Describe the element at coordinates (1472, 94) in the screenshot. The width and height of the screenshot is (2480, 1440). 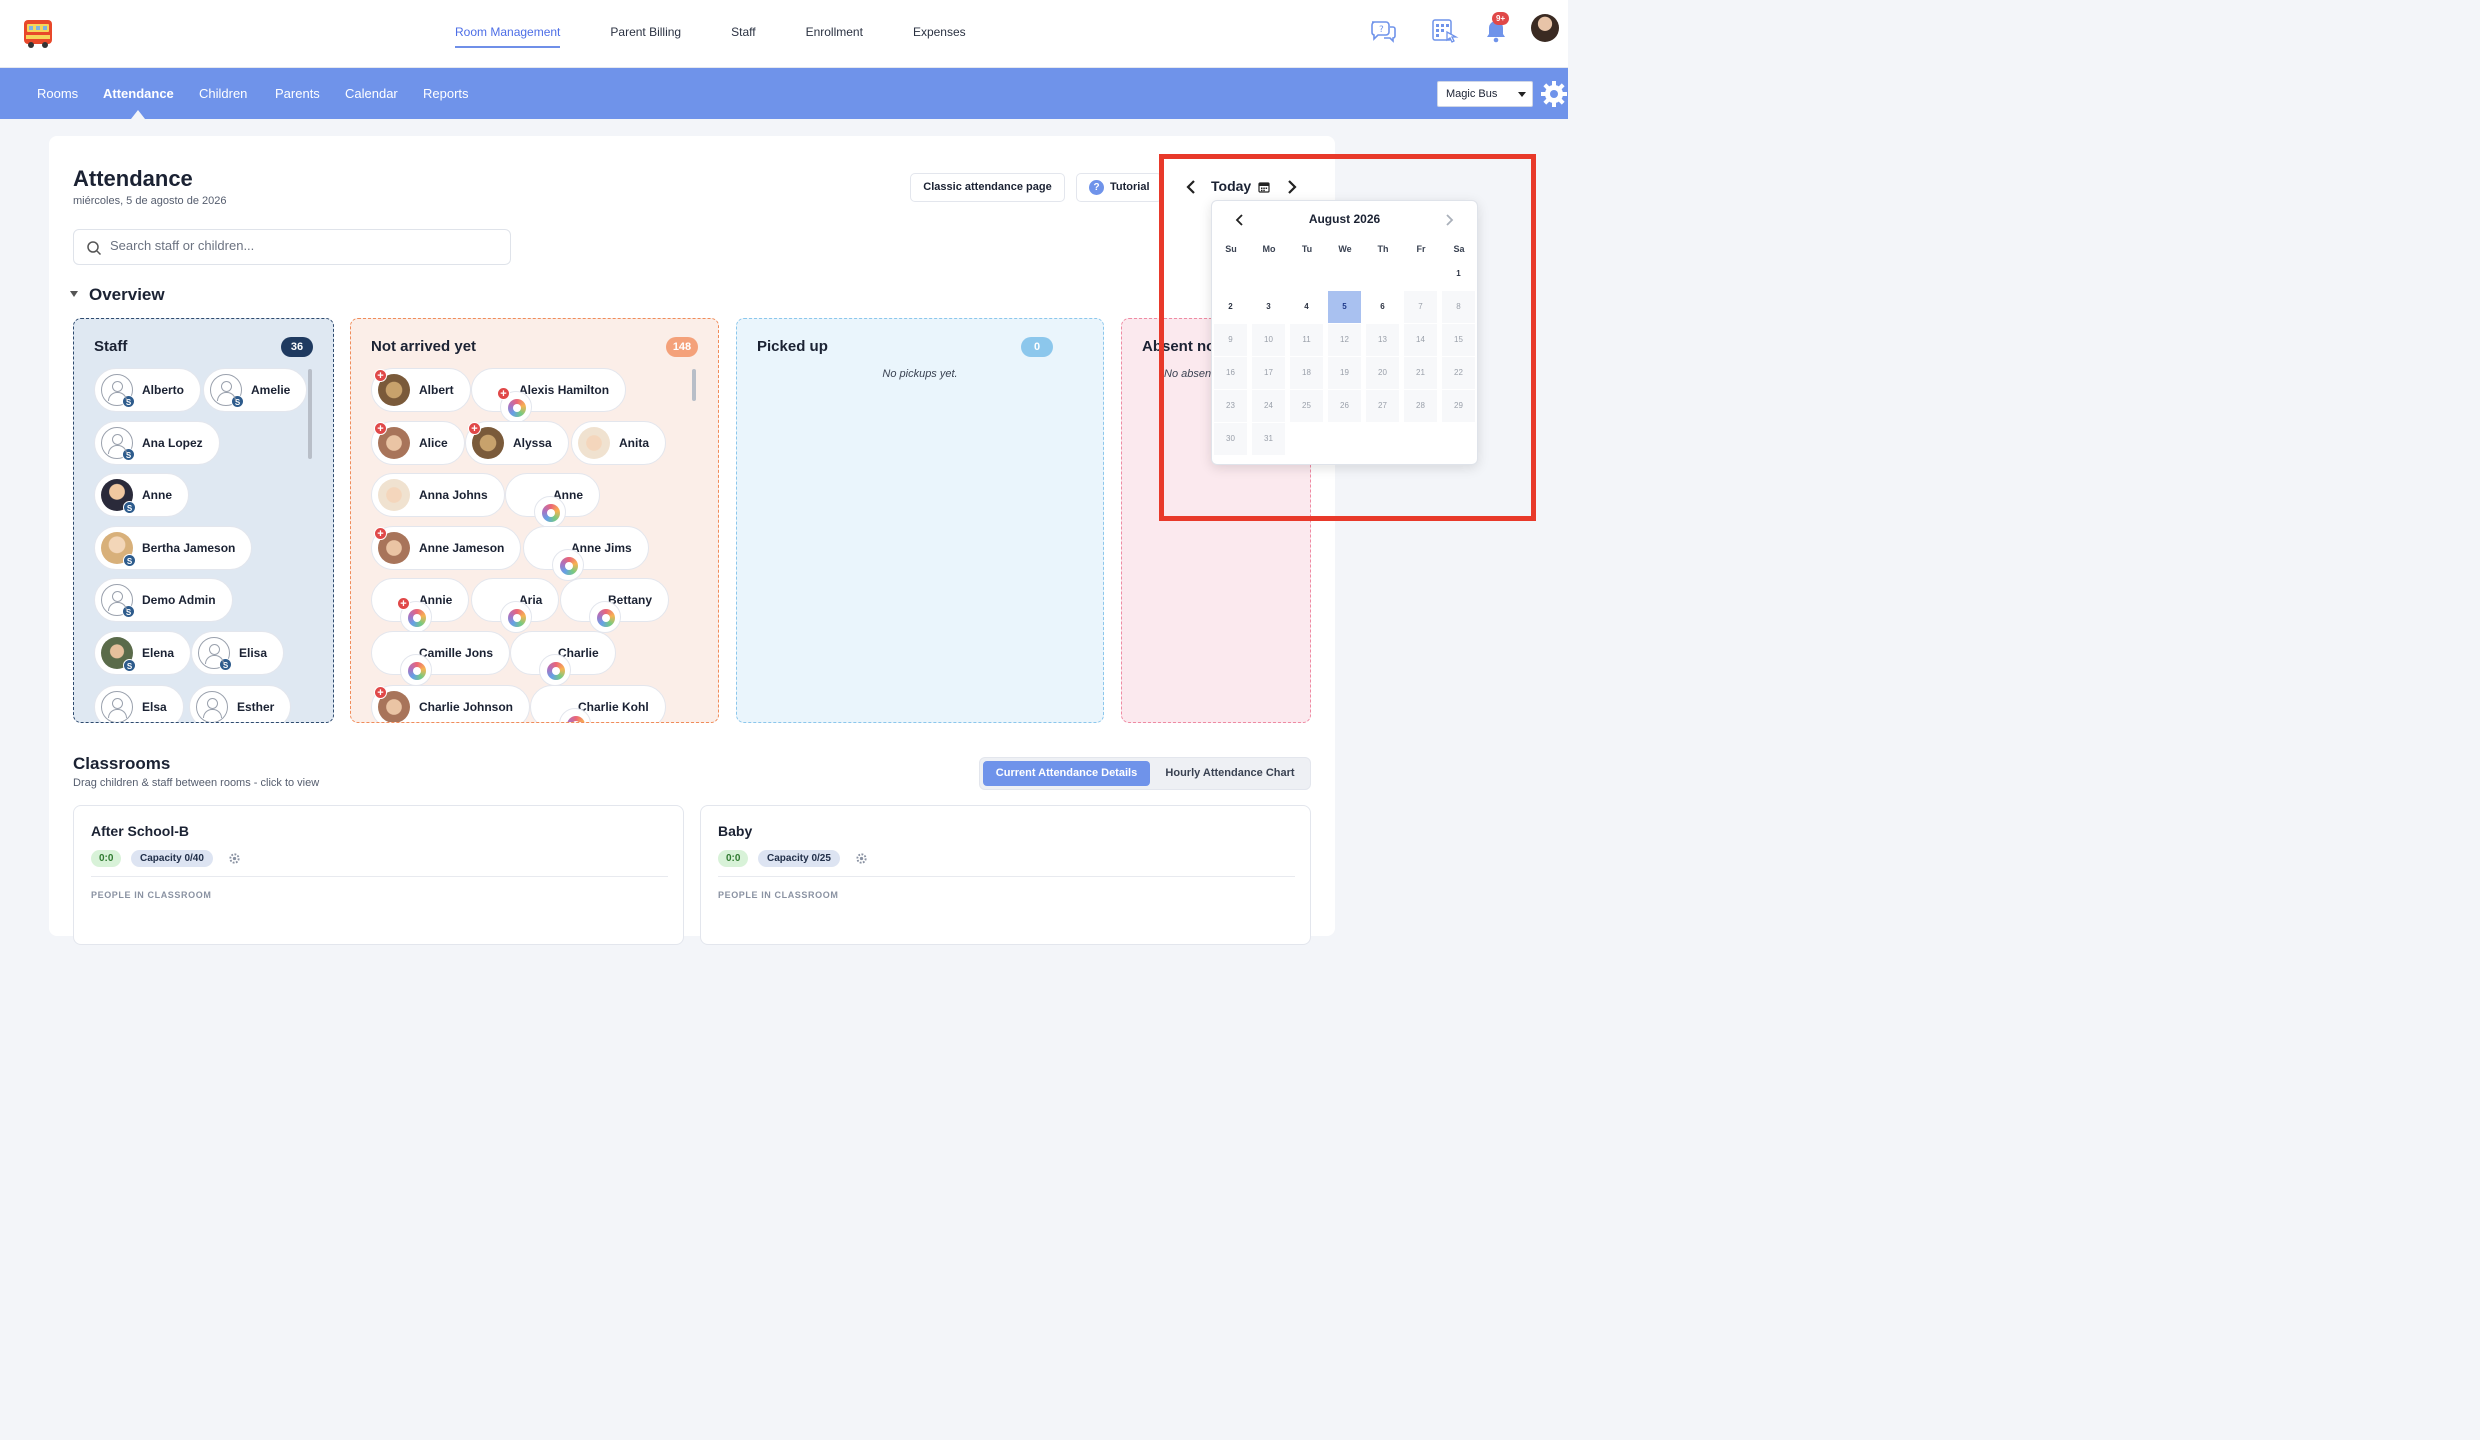
I see `centre-select-value: Magic Bus` at that location.